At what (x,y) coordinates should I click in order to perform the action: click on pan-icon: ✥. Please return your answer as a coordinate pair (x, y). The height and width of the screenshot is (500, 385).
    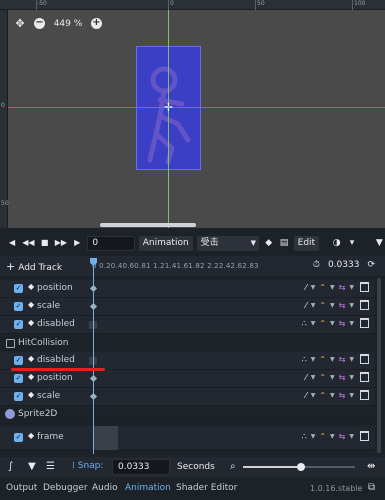
    Looking at the image, I should click on (20, 23).